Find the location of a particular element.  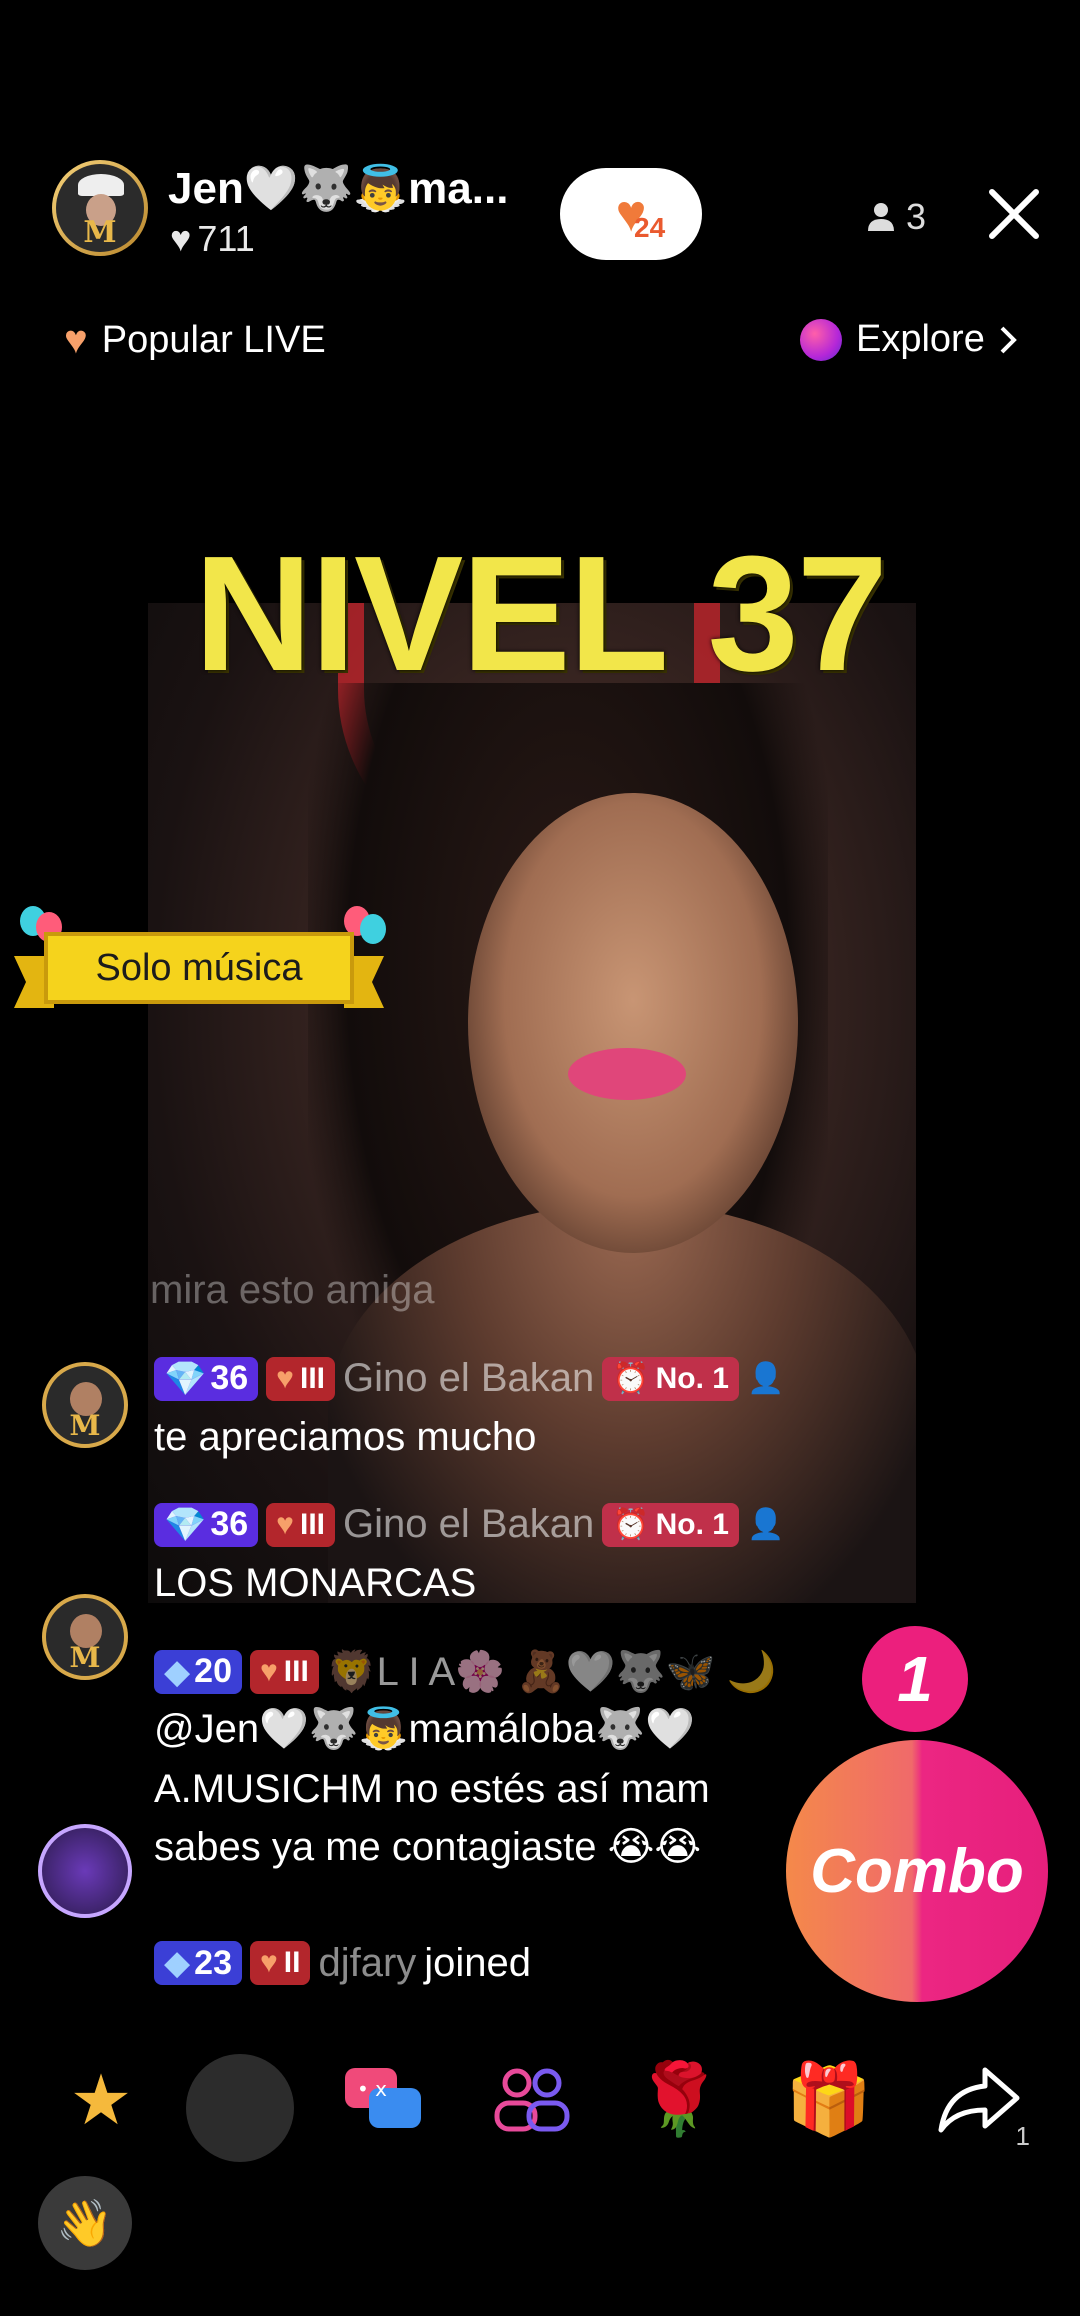

share-icon is located at coordinates (979, 2100).